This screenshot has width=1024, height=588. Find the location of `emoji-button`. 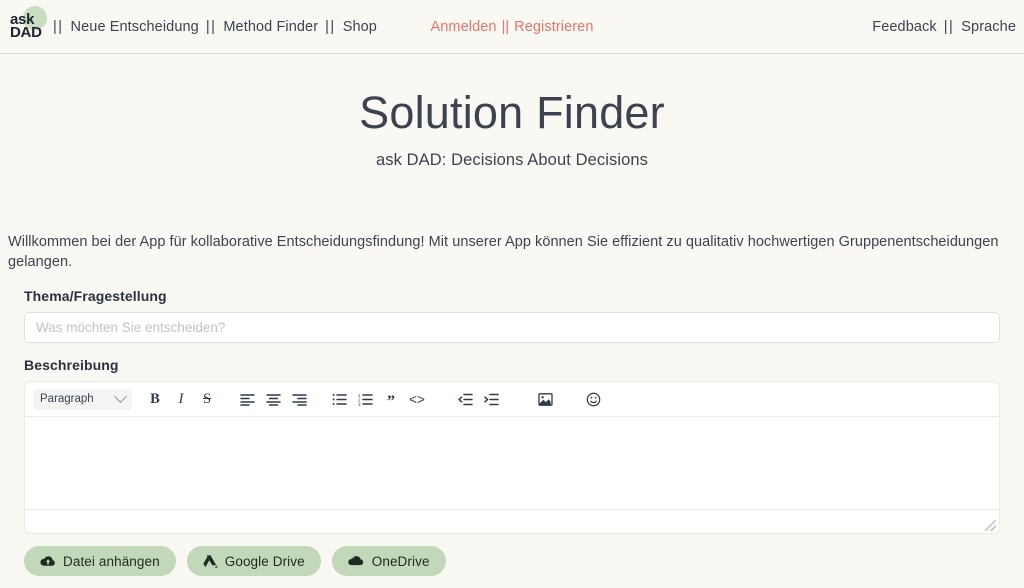

emoji-button is located at coordinates (593, 399).